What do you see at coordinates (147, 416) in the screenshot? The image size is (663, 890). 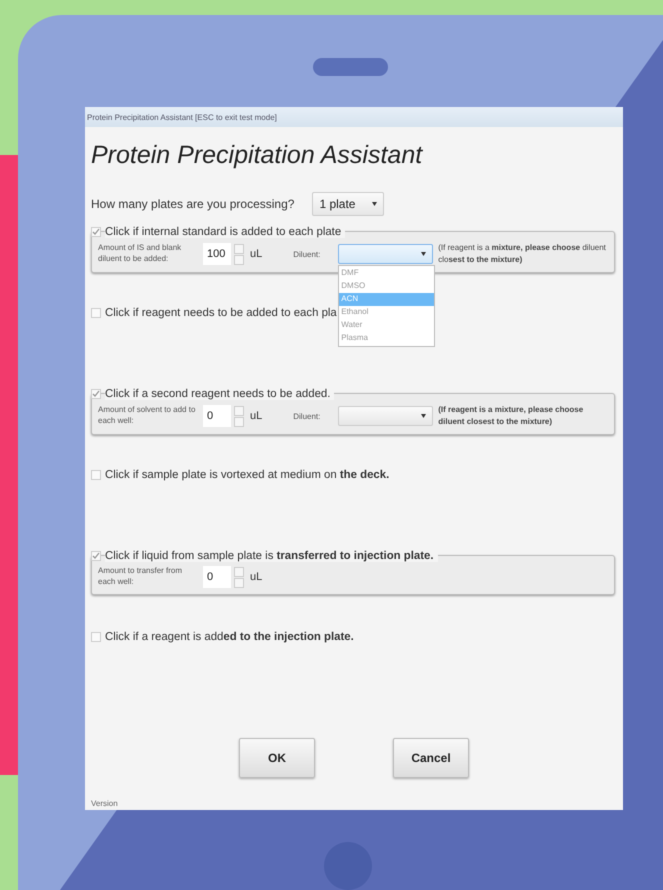 I see `amount-label: Amount of solvent to add to each well:` at bounding box center [147, 416].